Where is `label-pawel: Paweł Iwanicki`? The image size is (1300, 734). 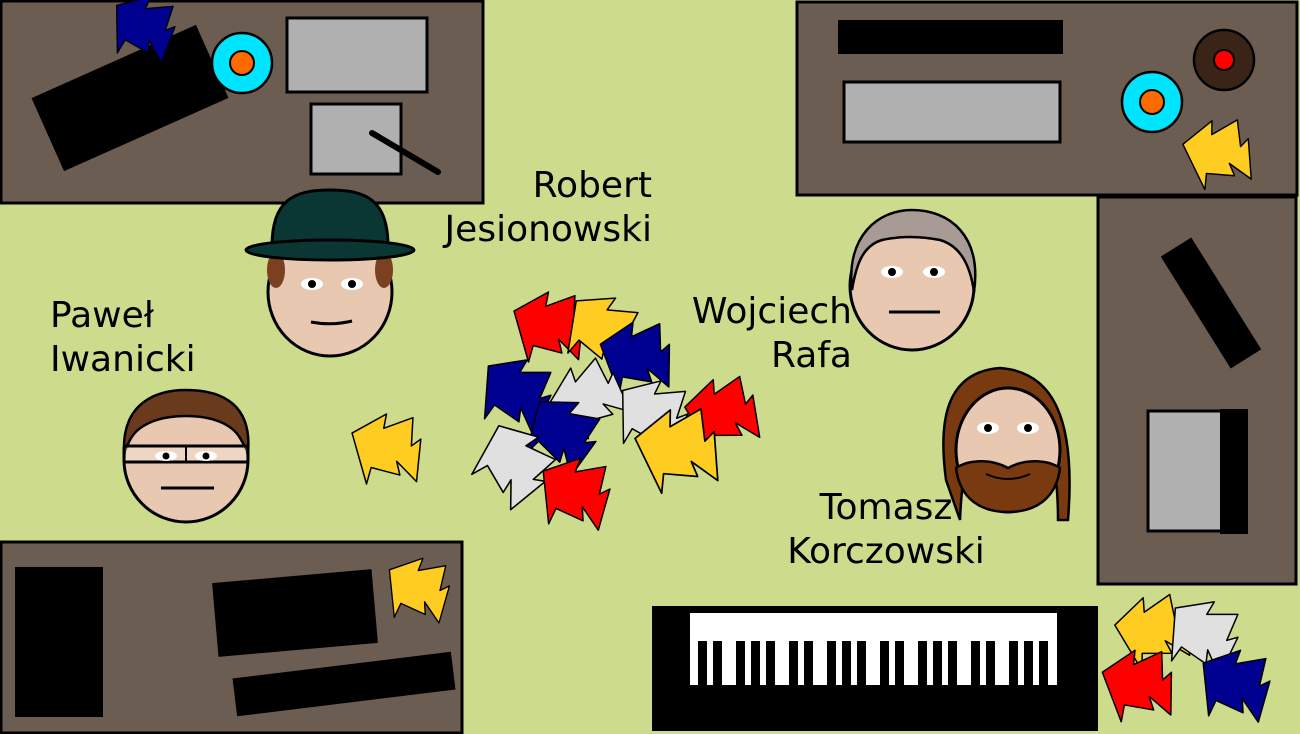
label-pawel: Paweł Iwanicki is located at coordinates (123, 338).